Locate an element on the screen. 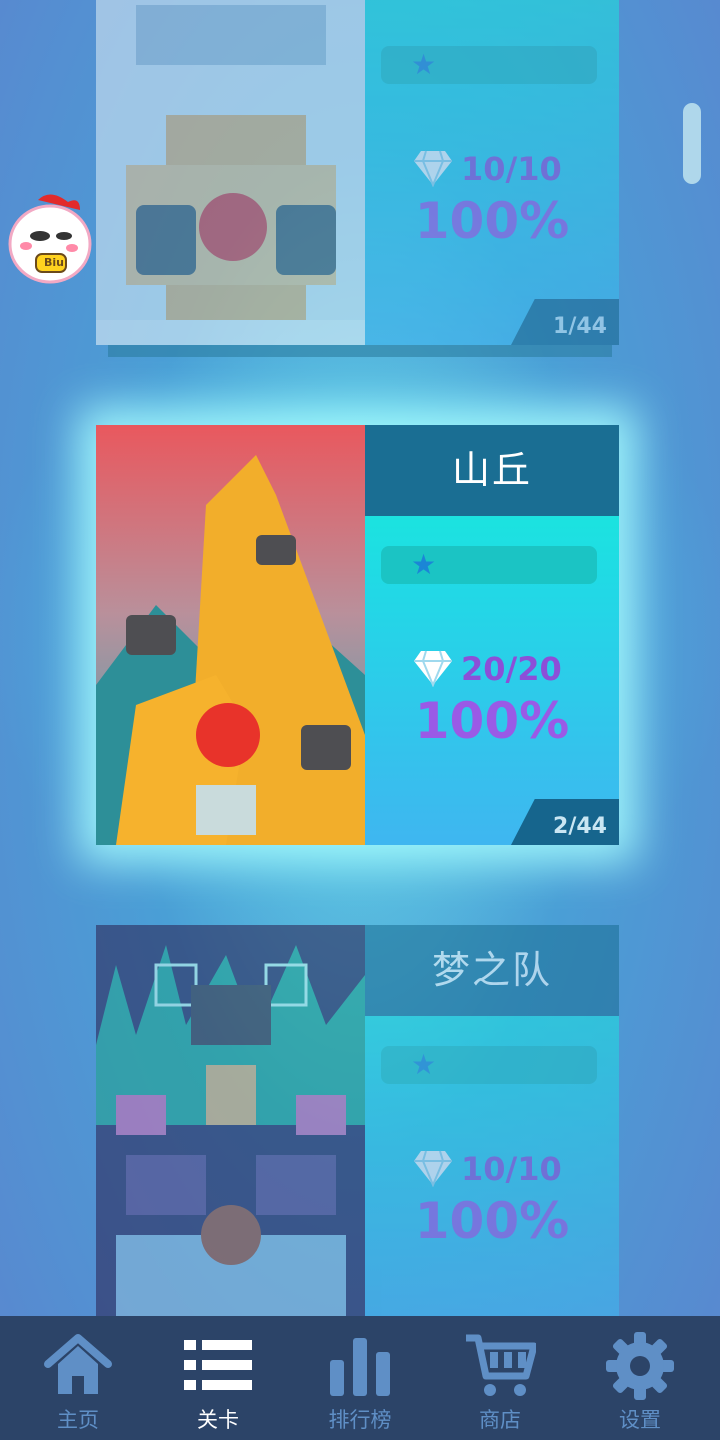 The width and height of the screenshot is (720, 1440). cart-icon is located at coordinates (501, 1365).